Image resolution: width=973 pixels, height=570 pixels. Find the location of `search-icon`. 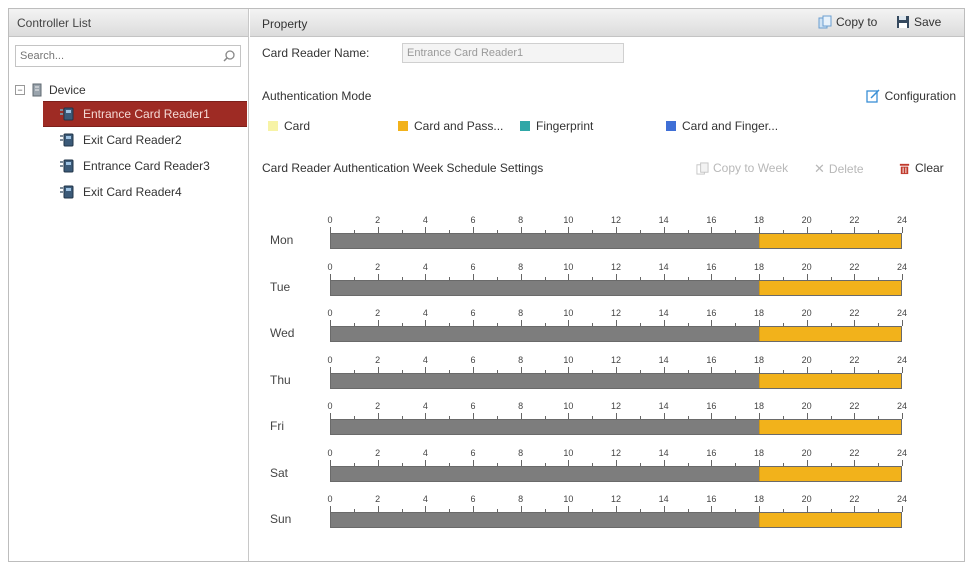

search-icon is located at coordinates (229, 56).